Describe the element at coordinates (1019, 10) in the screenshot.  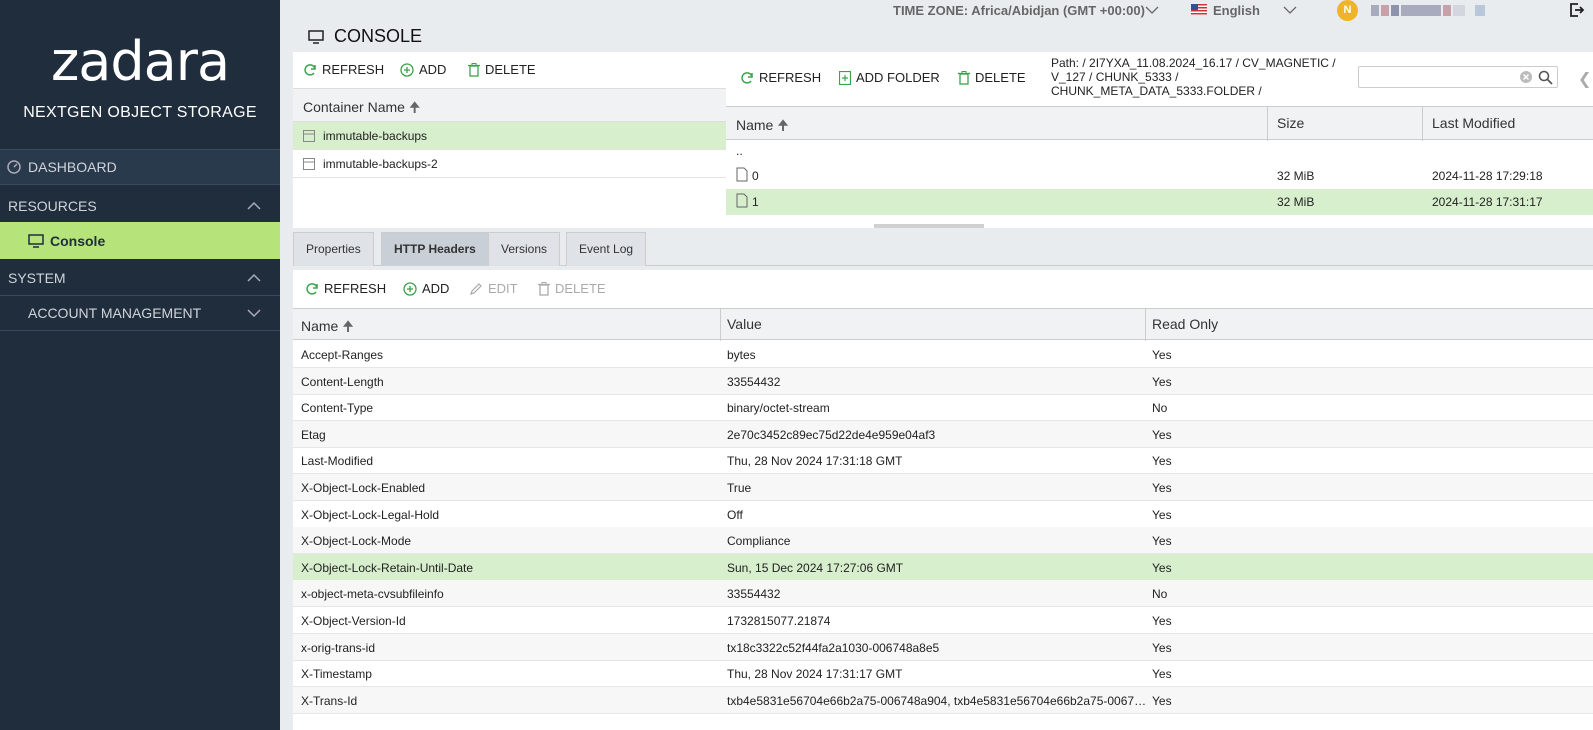
I see `timezone-selector: TIME ZONE: Africa/Abidjan (GMT +00:00)` at that location.